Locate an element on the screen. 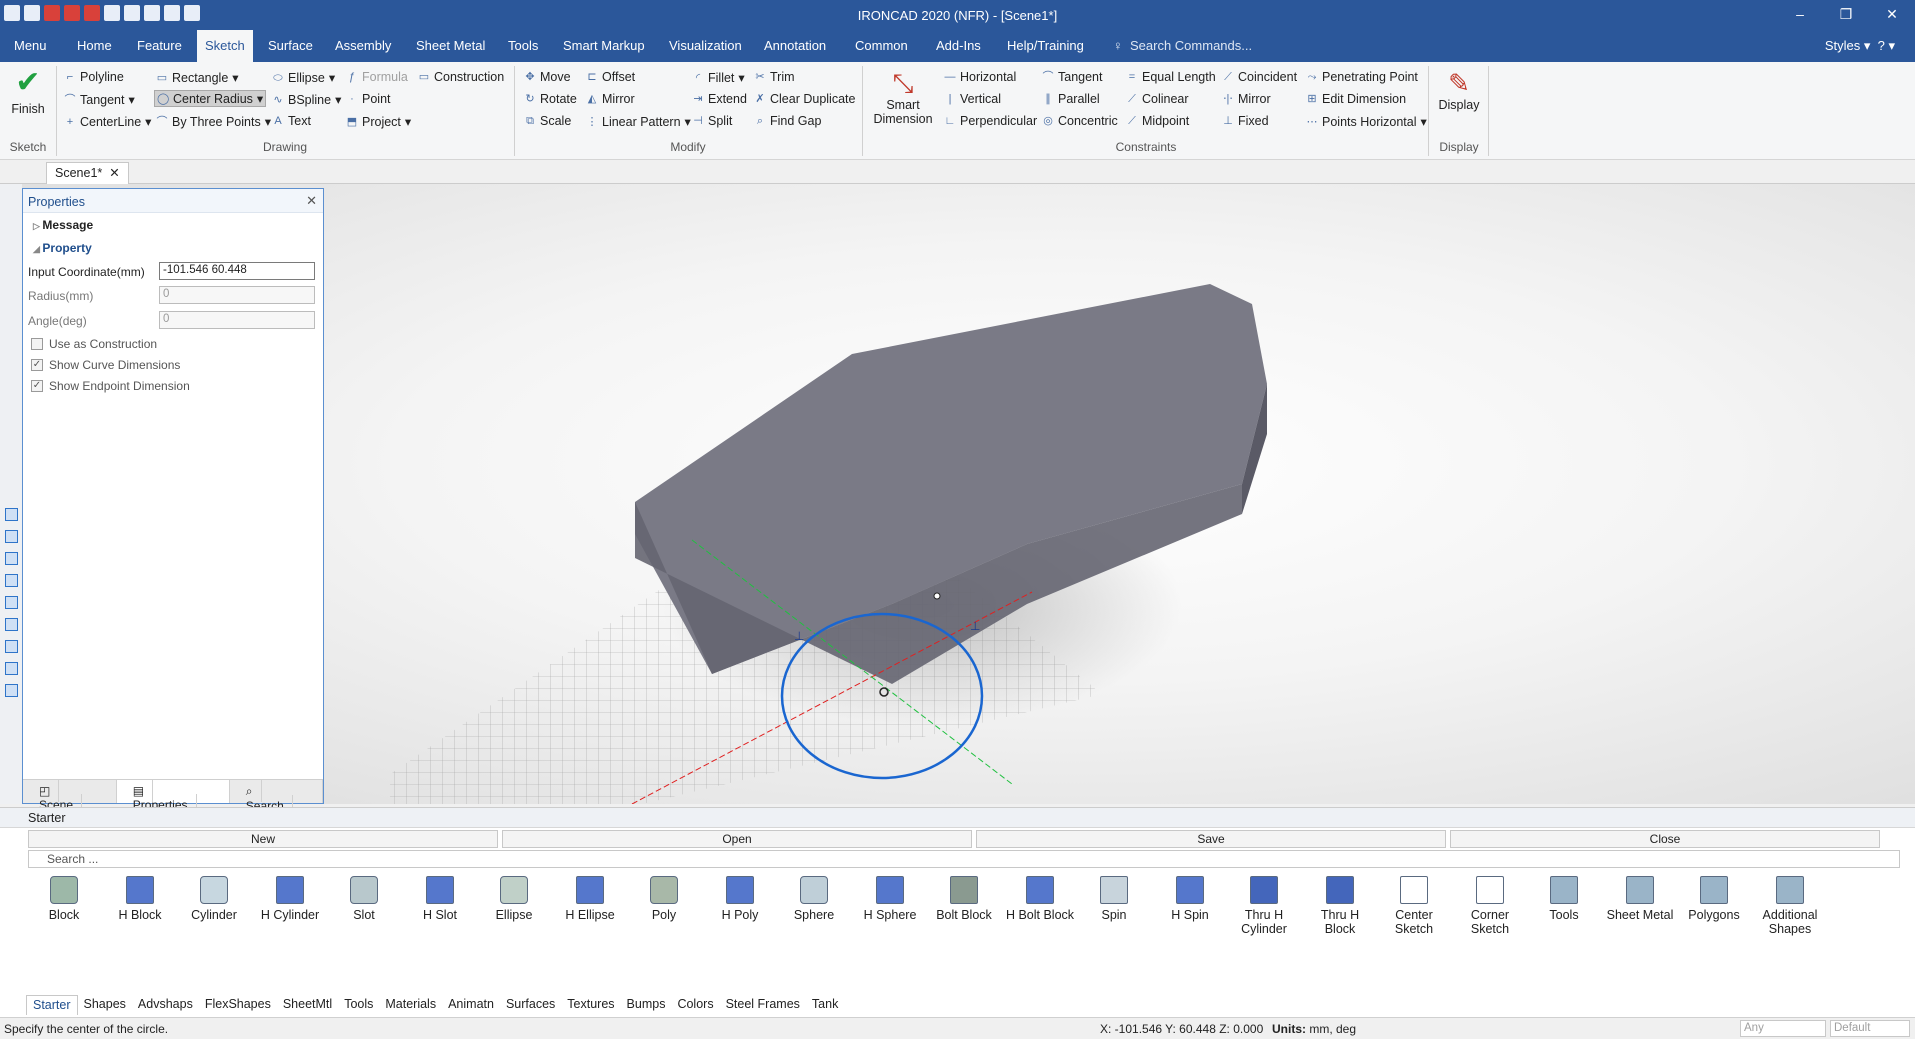  three-point-arc-tool: ⌒ By Three Points ▾ is located at coordinates (213, 122).